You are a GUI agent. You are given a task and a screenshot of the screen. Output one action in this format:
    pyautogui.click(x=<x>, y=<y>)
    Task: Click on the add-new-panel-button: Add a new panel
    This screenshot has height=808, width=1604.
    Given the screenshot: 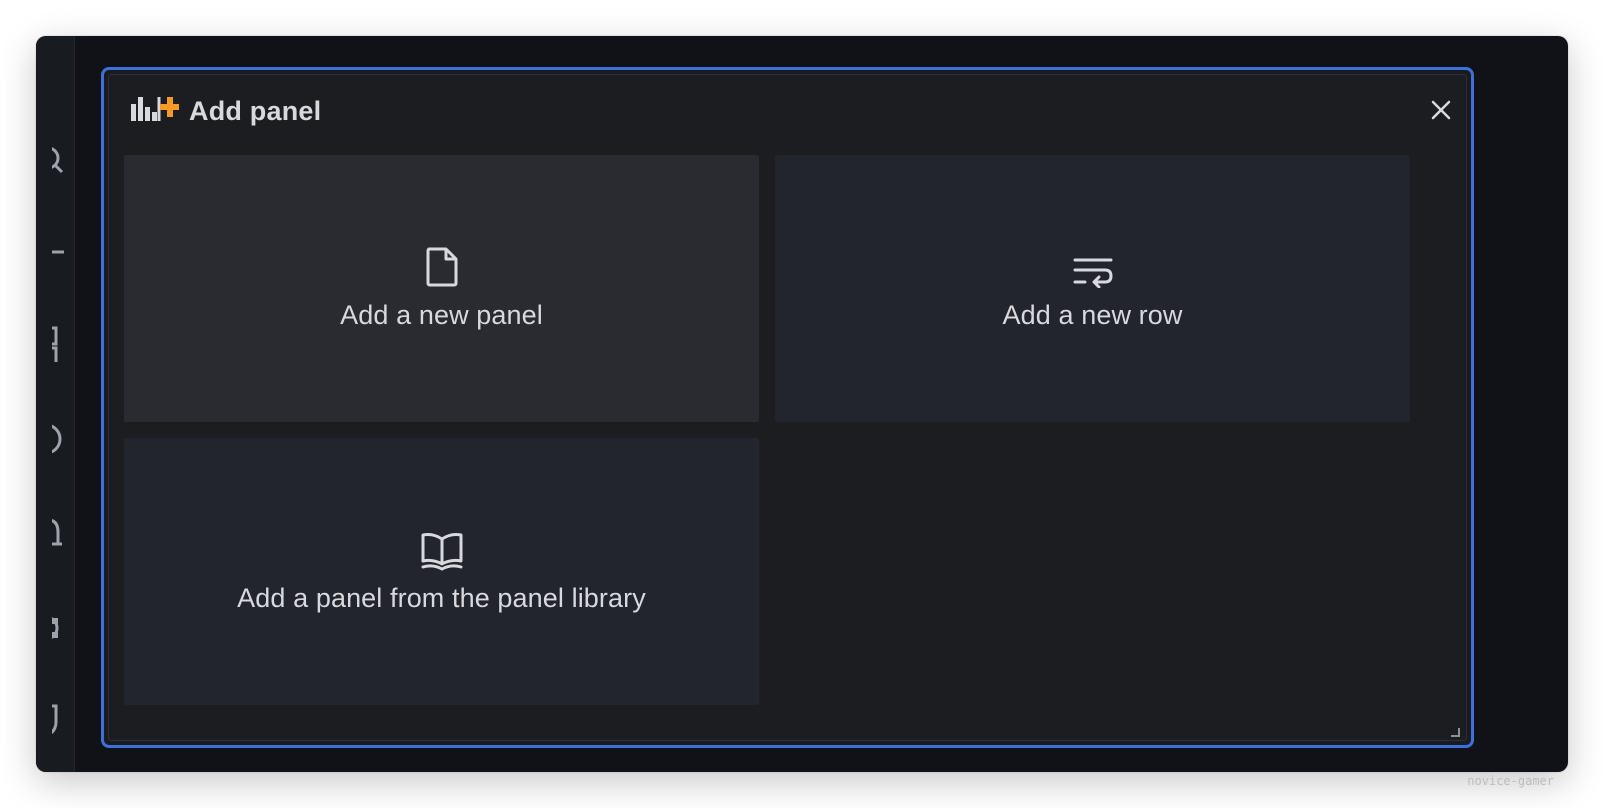 What is the action you would take?
    pyautogui.click(x=441, y=288)
    